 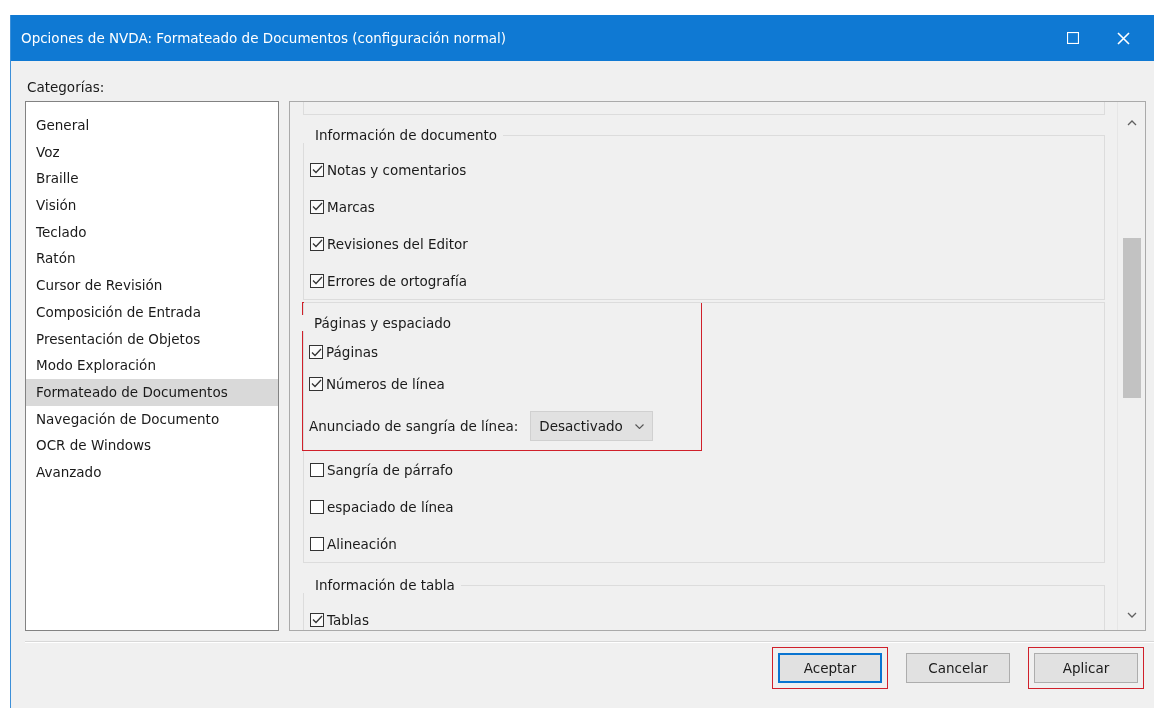 What do you see at coordinates (1131, 318) in the screenshot?
I see `scrollbar-thumb` at bounding box center [1131, 318].